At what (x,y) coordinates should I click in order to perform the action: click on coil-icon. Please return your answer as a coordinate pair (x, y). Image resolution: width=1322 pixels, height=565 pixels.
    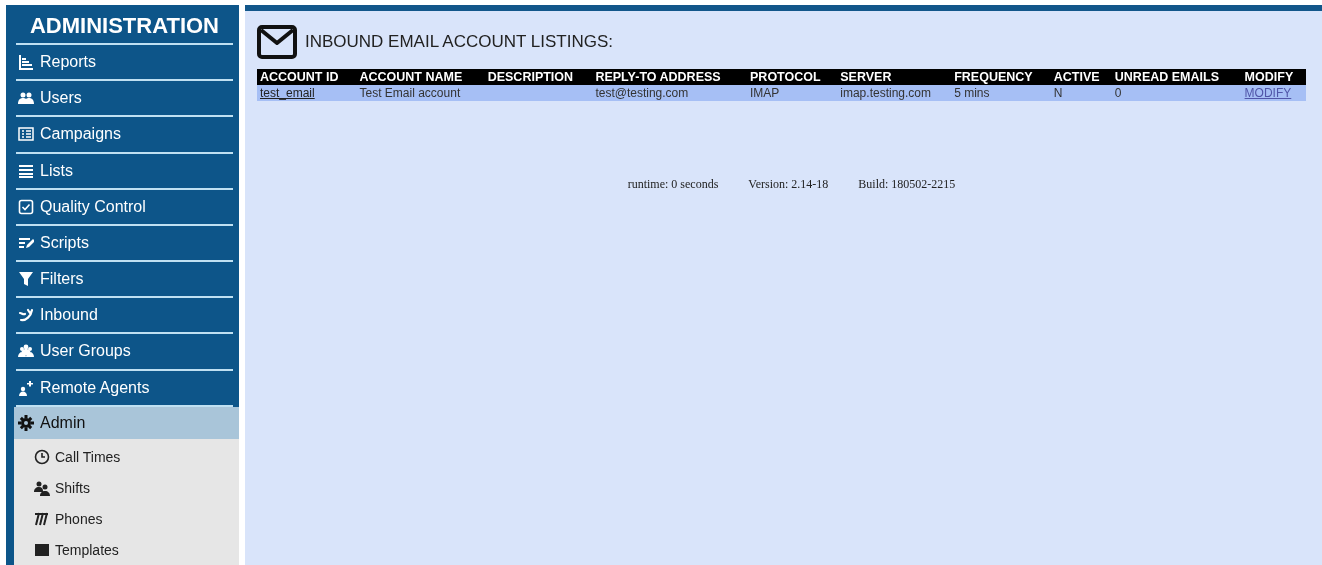
    Looking at the image, I should click on (42, 518).